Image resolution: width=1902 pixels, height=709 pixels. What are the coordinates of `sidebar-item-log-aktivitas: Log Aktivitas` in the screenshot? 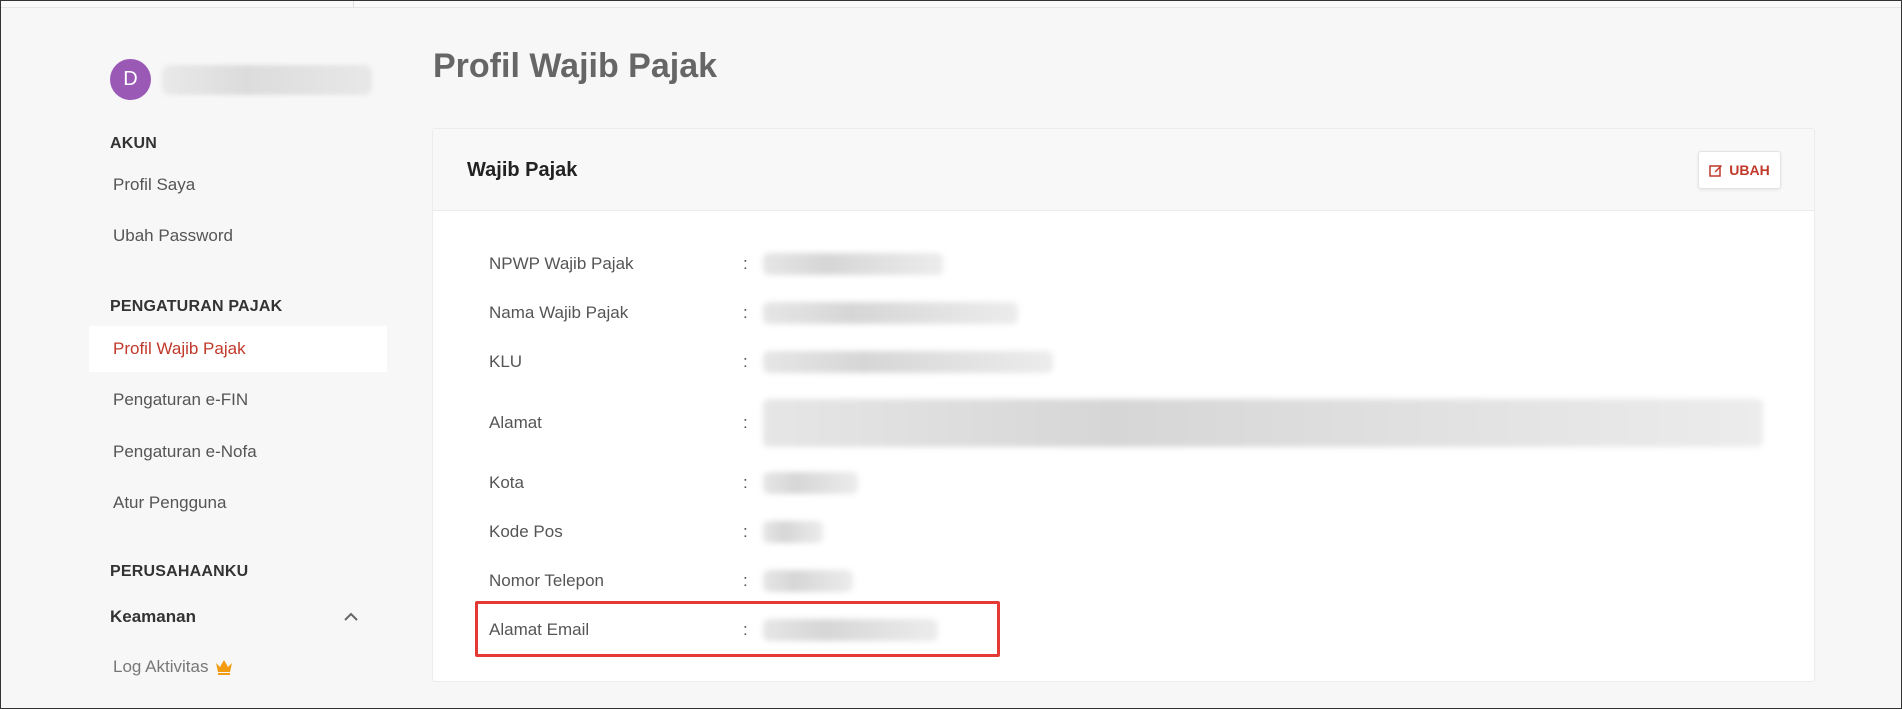 It's located at (173, 667).